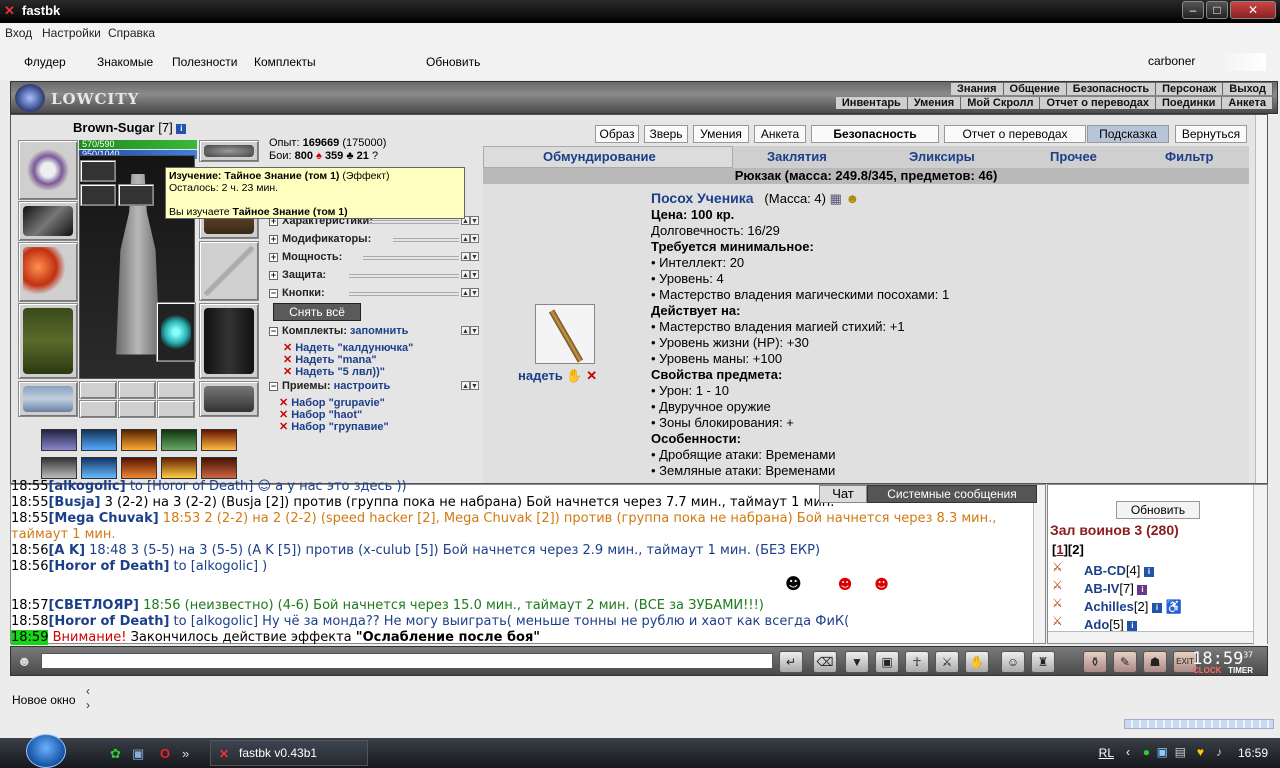 The image size is (1280, 768). Describe the element at coordinates (1043, 662) in the screenshot. I see `helmet-icon: ♜` at that location.